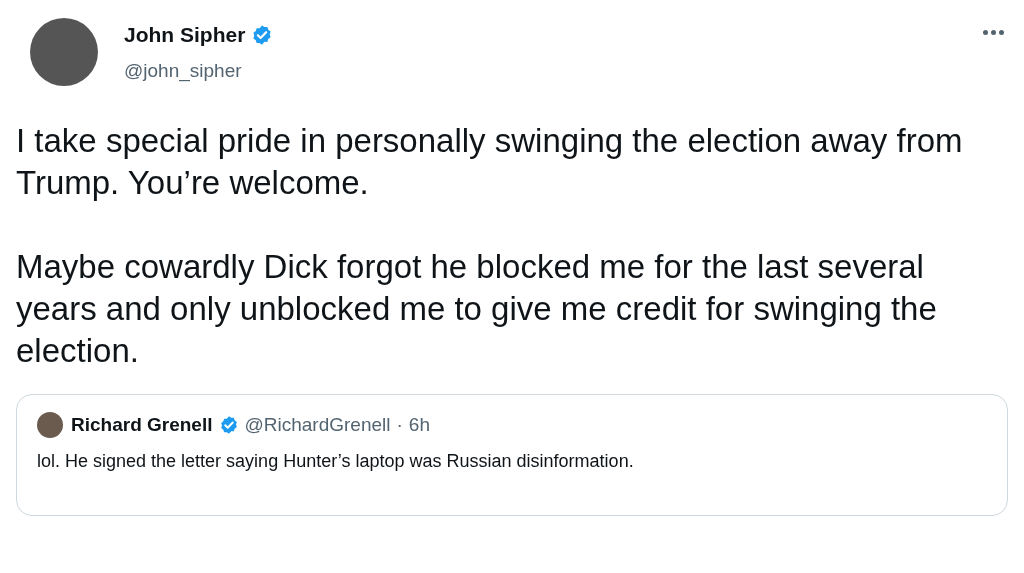 The width and height of the screenshot is (1024, 573). What do you see at coordinates (490, 162) in the screenshot?
I see `tweet-text: I take special pride in personally swinging the election away from Trump. You’re welcome.` at bounding box center [490, 162].